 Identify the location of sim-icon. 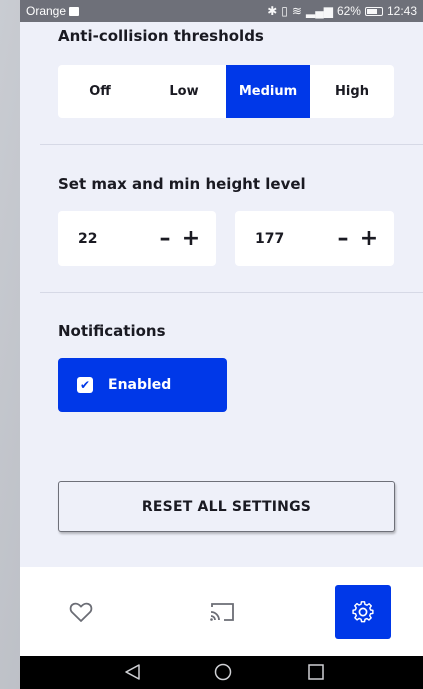
(74, 11).